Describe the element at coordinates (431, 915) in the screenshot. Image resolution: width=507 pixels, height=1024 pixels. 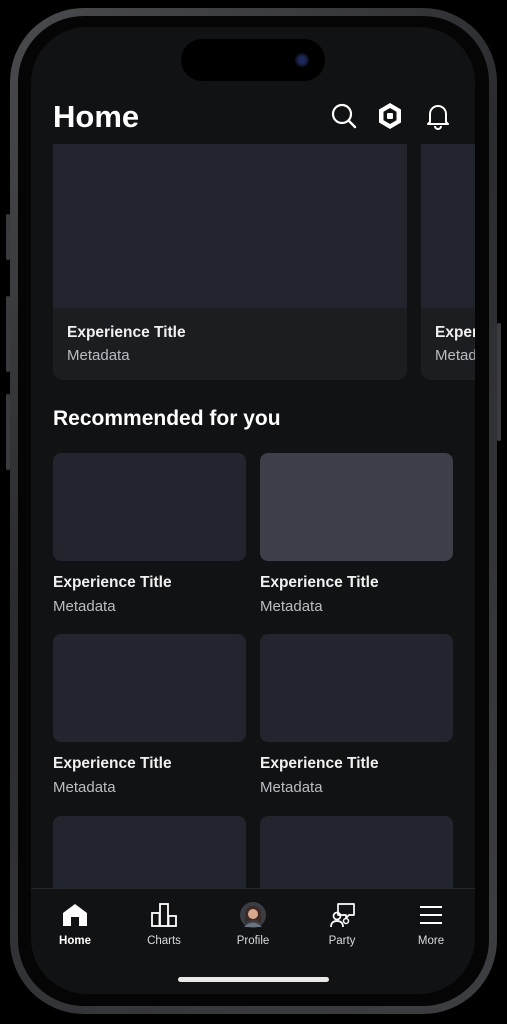
I see `menu-icon` at that location.